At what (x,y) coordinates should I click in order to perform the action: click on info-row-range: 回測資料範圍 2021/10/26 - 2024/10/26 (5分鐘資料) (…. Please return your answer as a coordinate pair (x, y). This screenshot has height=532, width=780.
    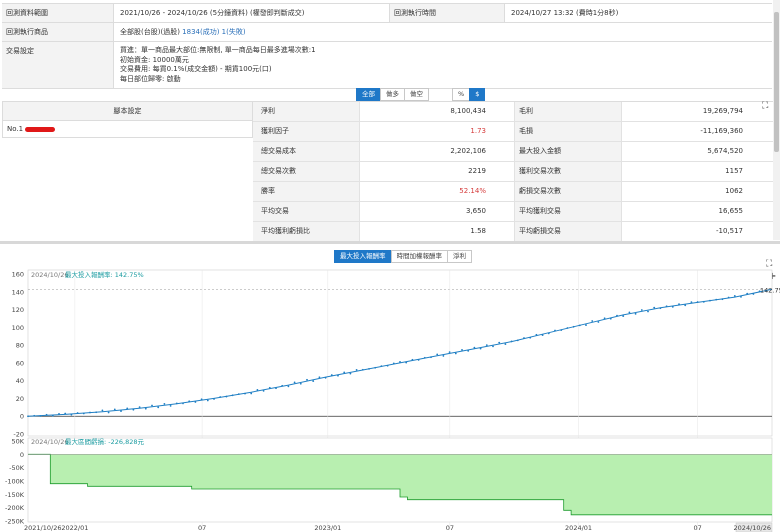
    Looking at the image, I should click on (387, 13).